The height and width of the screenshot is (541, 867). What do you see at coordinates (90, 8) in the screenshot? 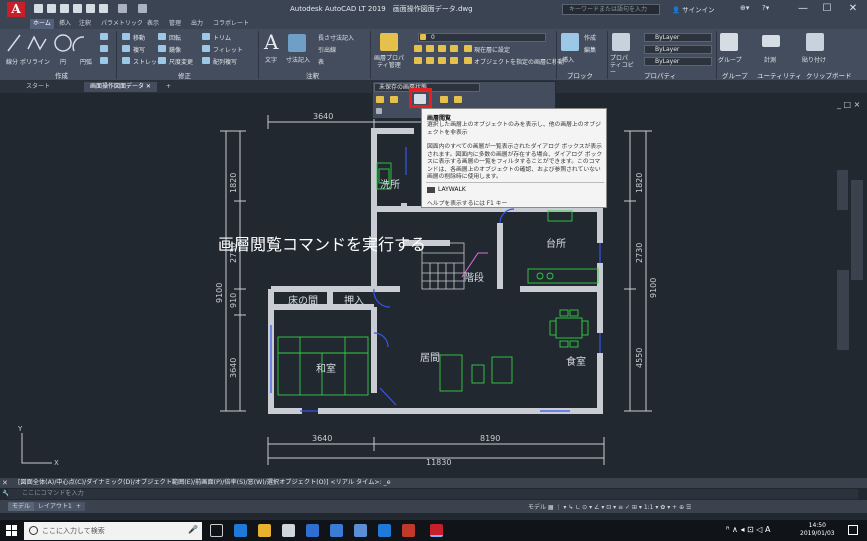
I see `print-icon` at bounding box center [90, 8].